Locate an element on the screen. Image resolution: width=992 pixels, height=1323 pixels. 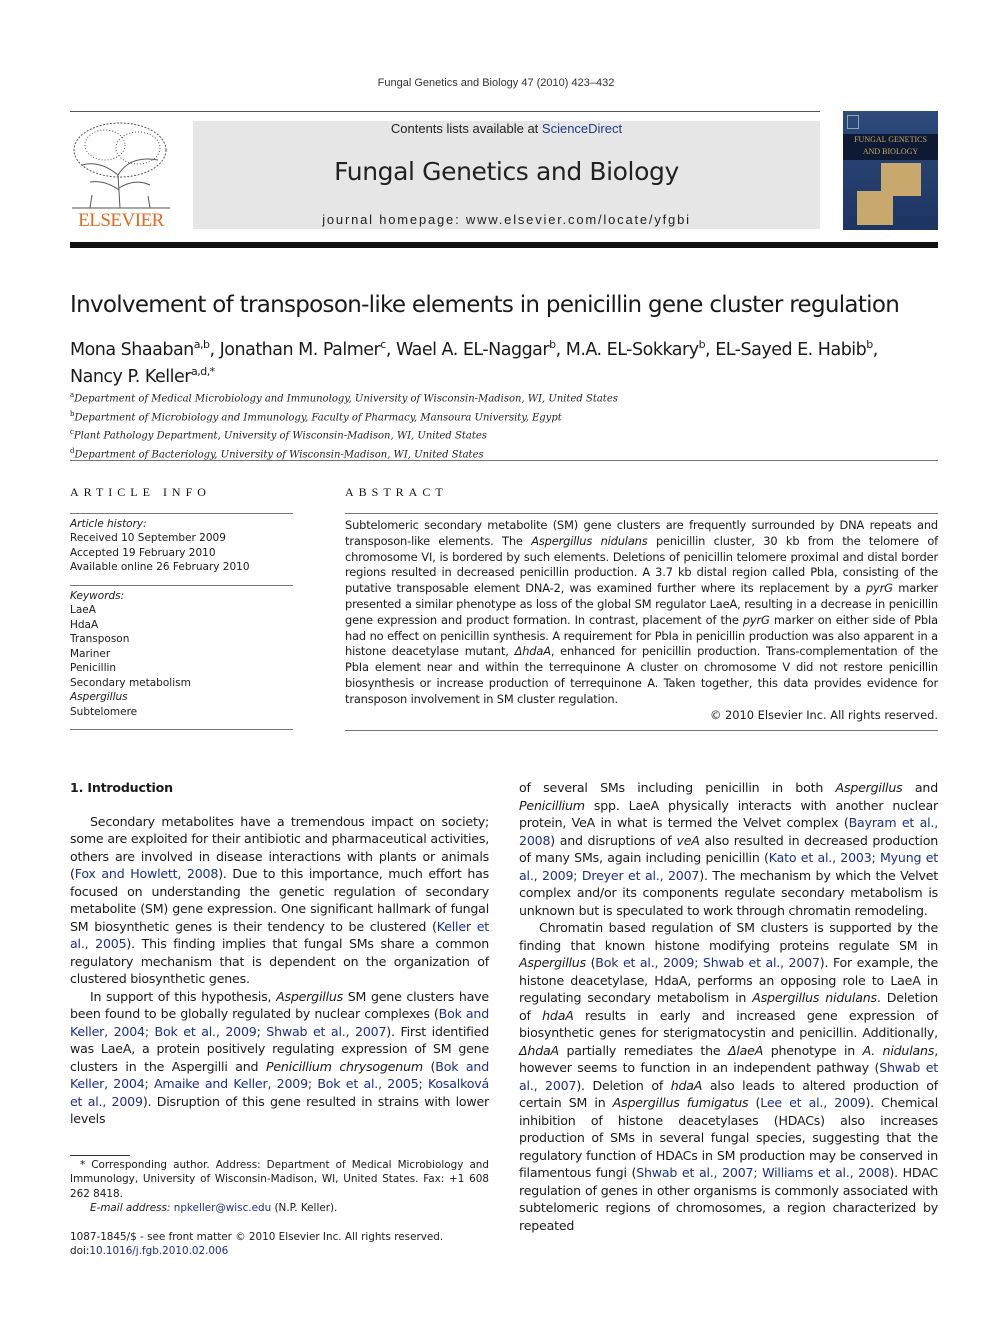
author-name: EL-Sayed E. Habib is located at coordinates (791, 350).